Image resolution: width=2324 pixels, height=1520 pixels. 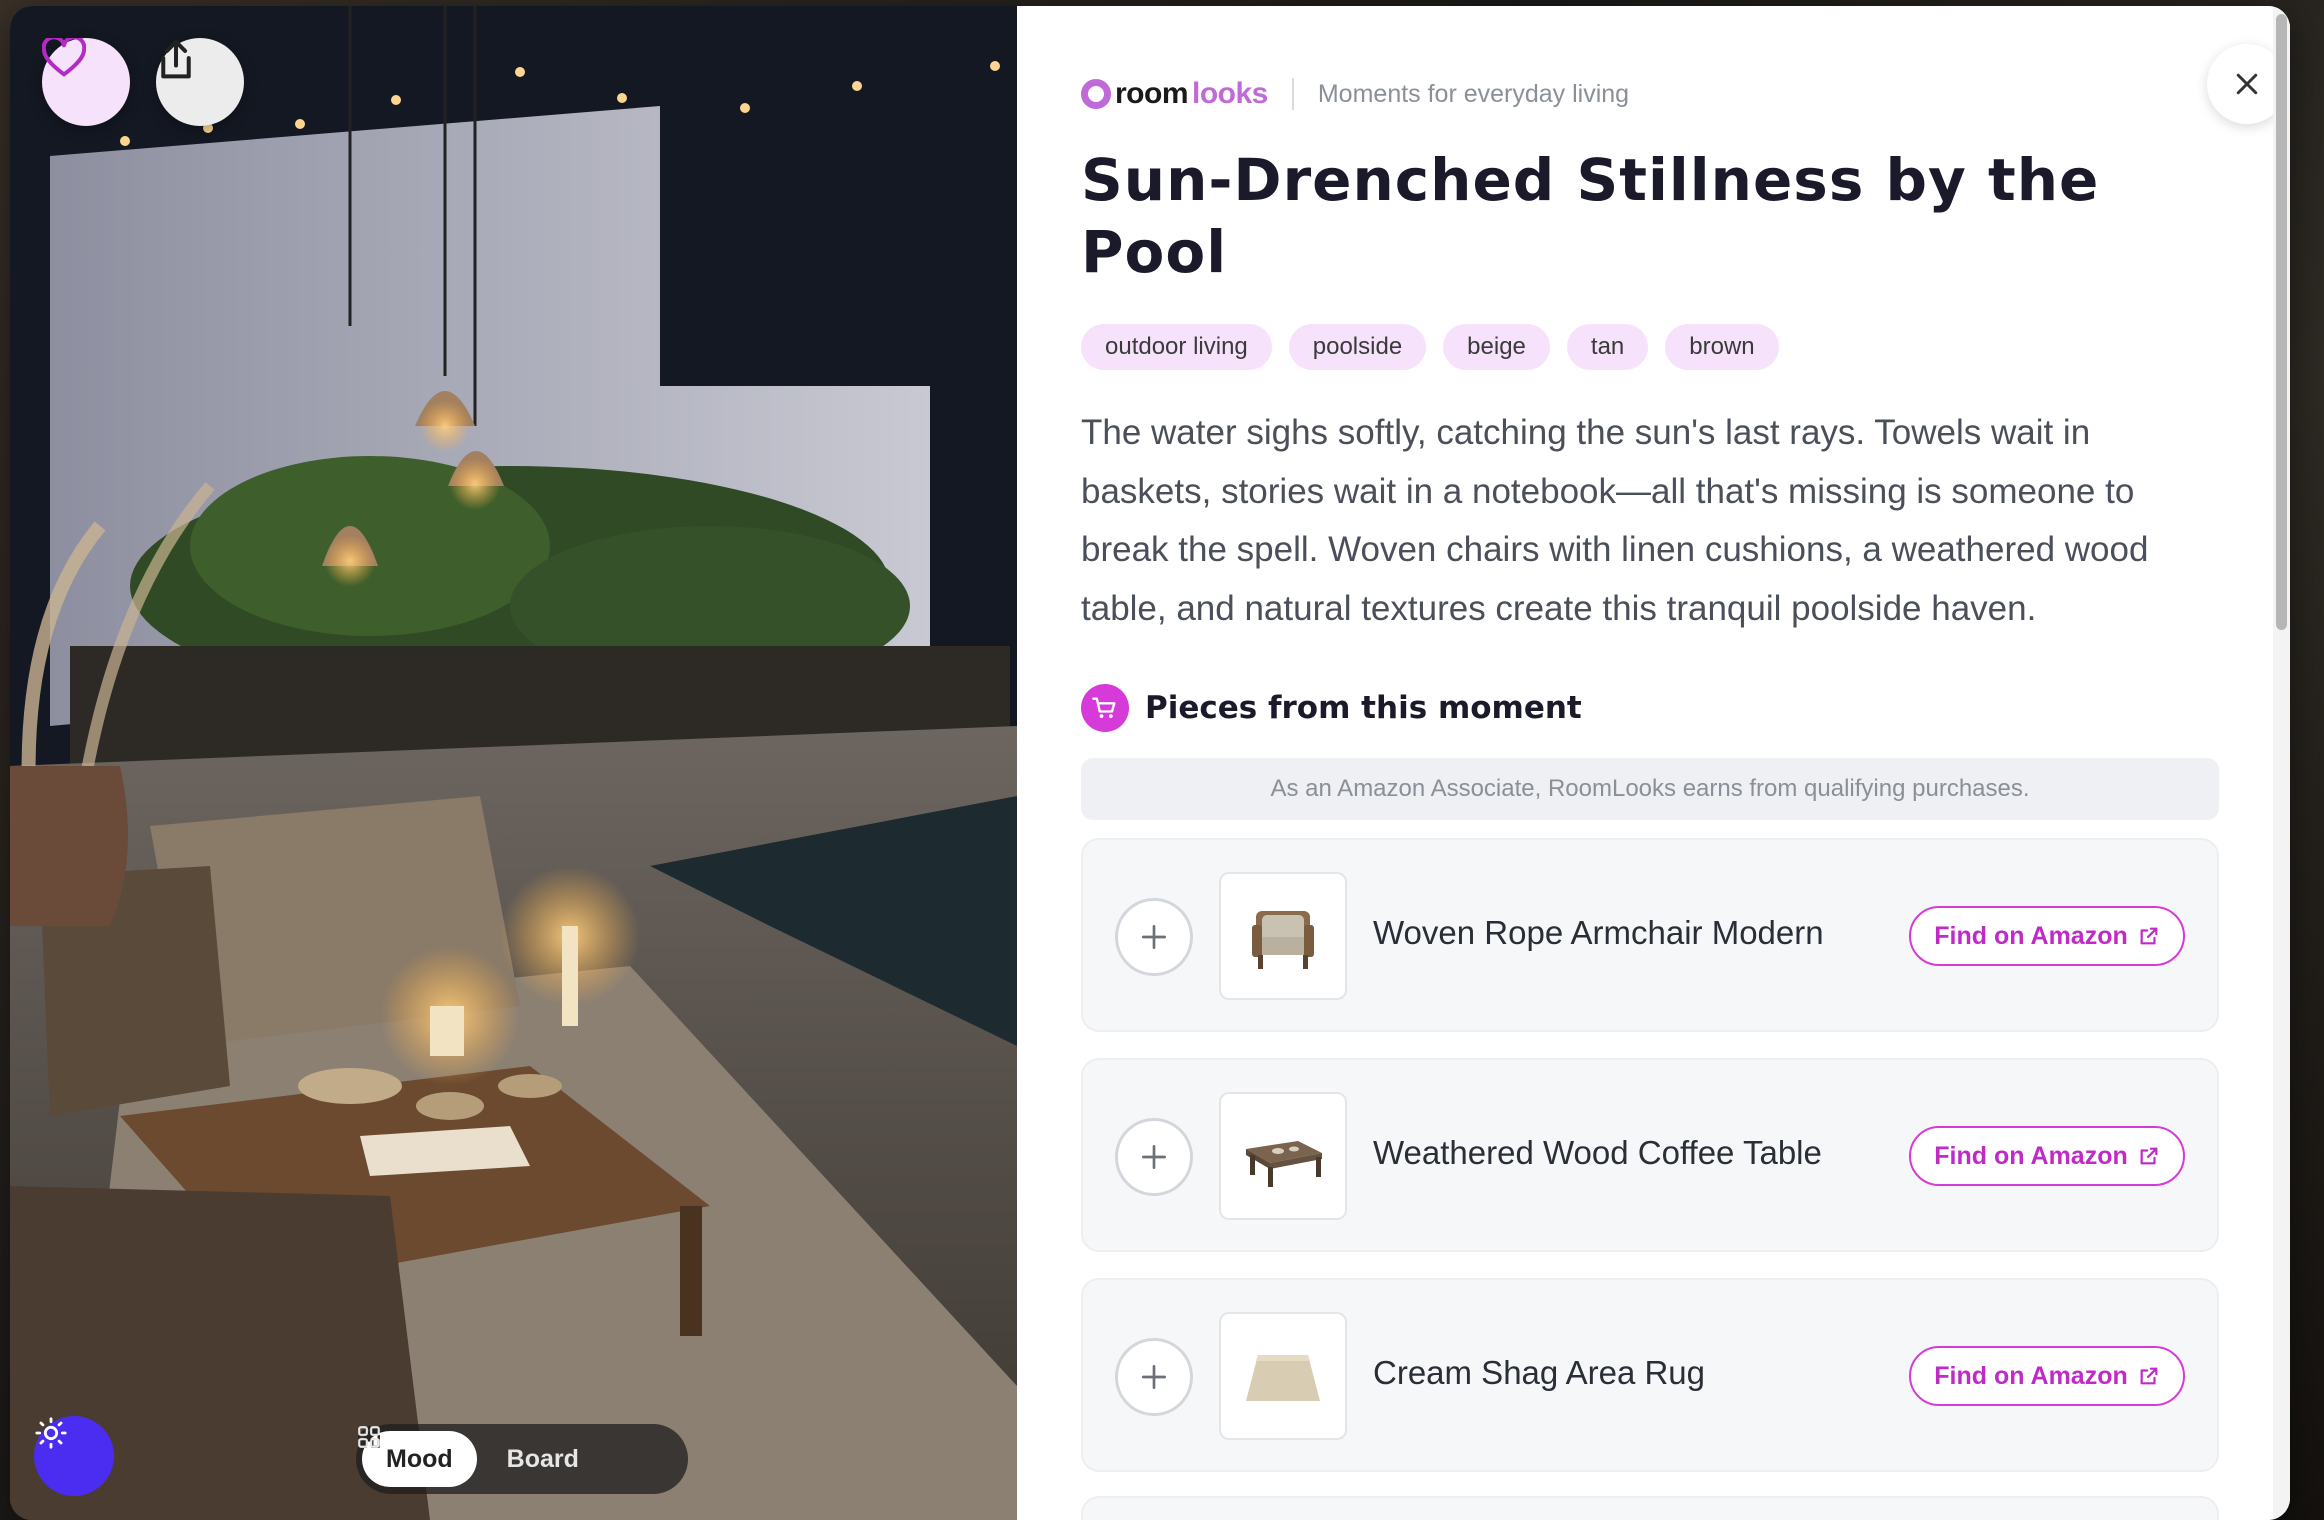 What do you see at coordinates (1430, 347) in the screenshot?
I see `tag-list: outdoor living poolside beige tan brown` at bounding box center [1430, 347].